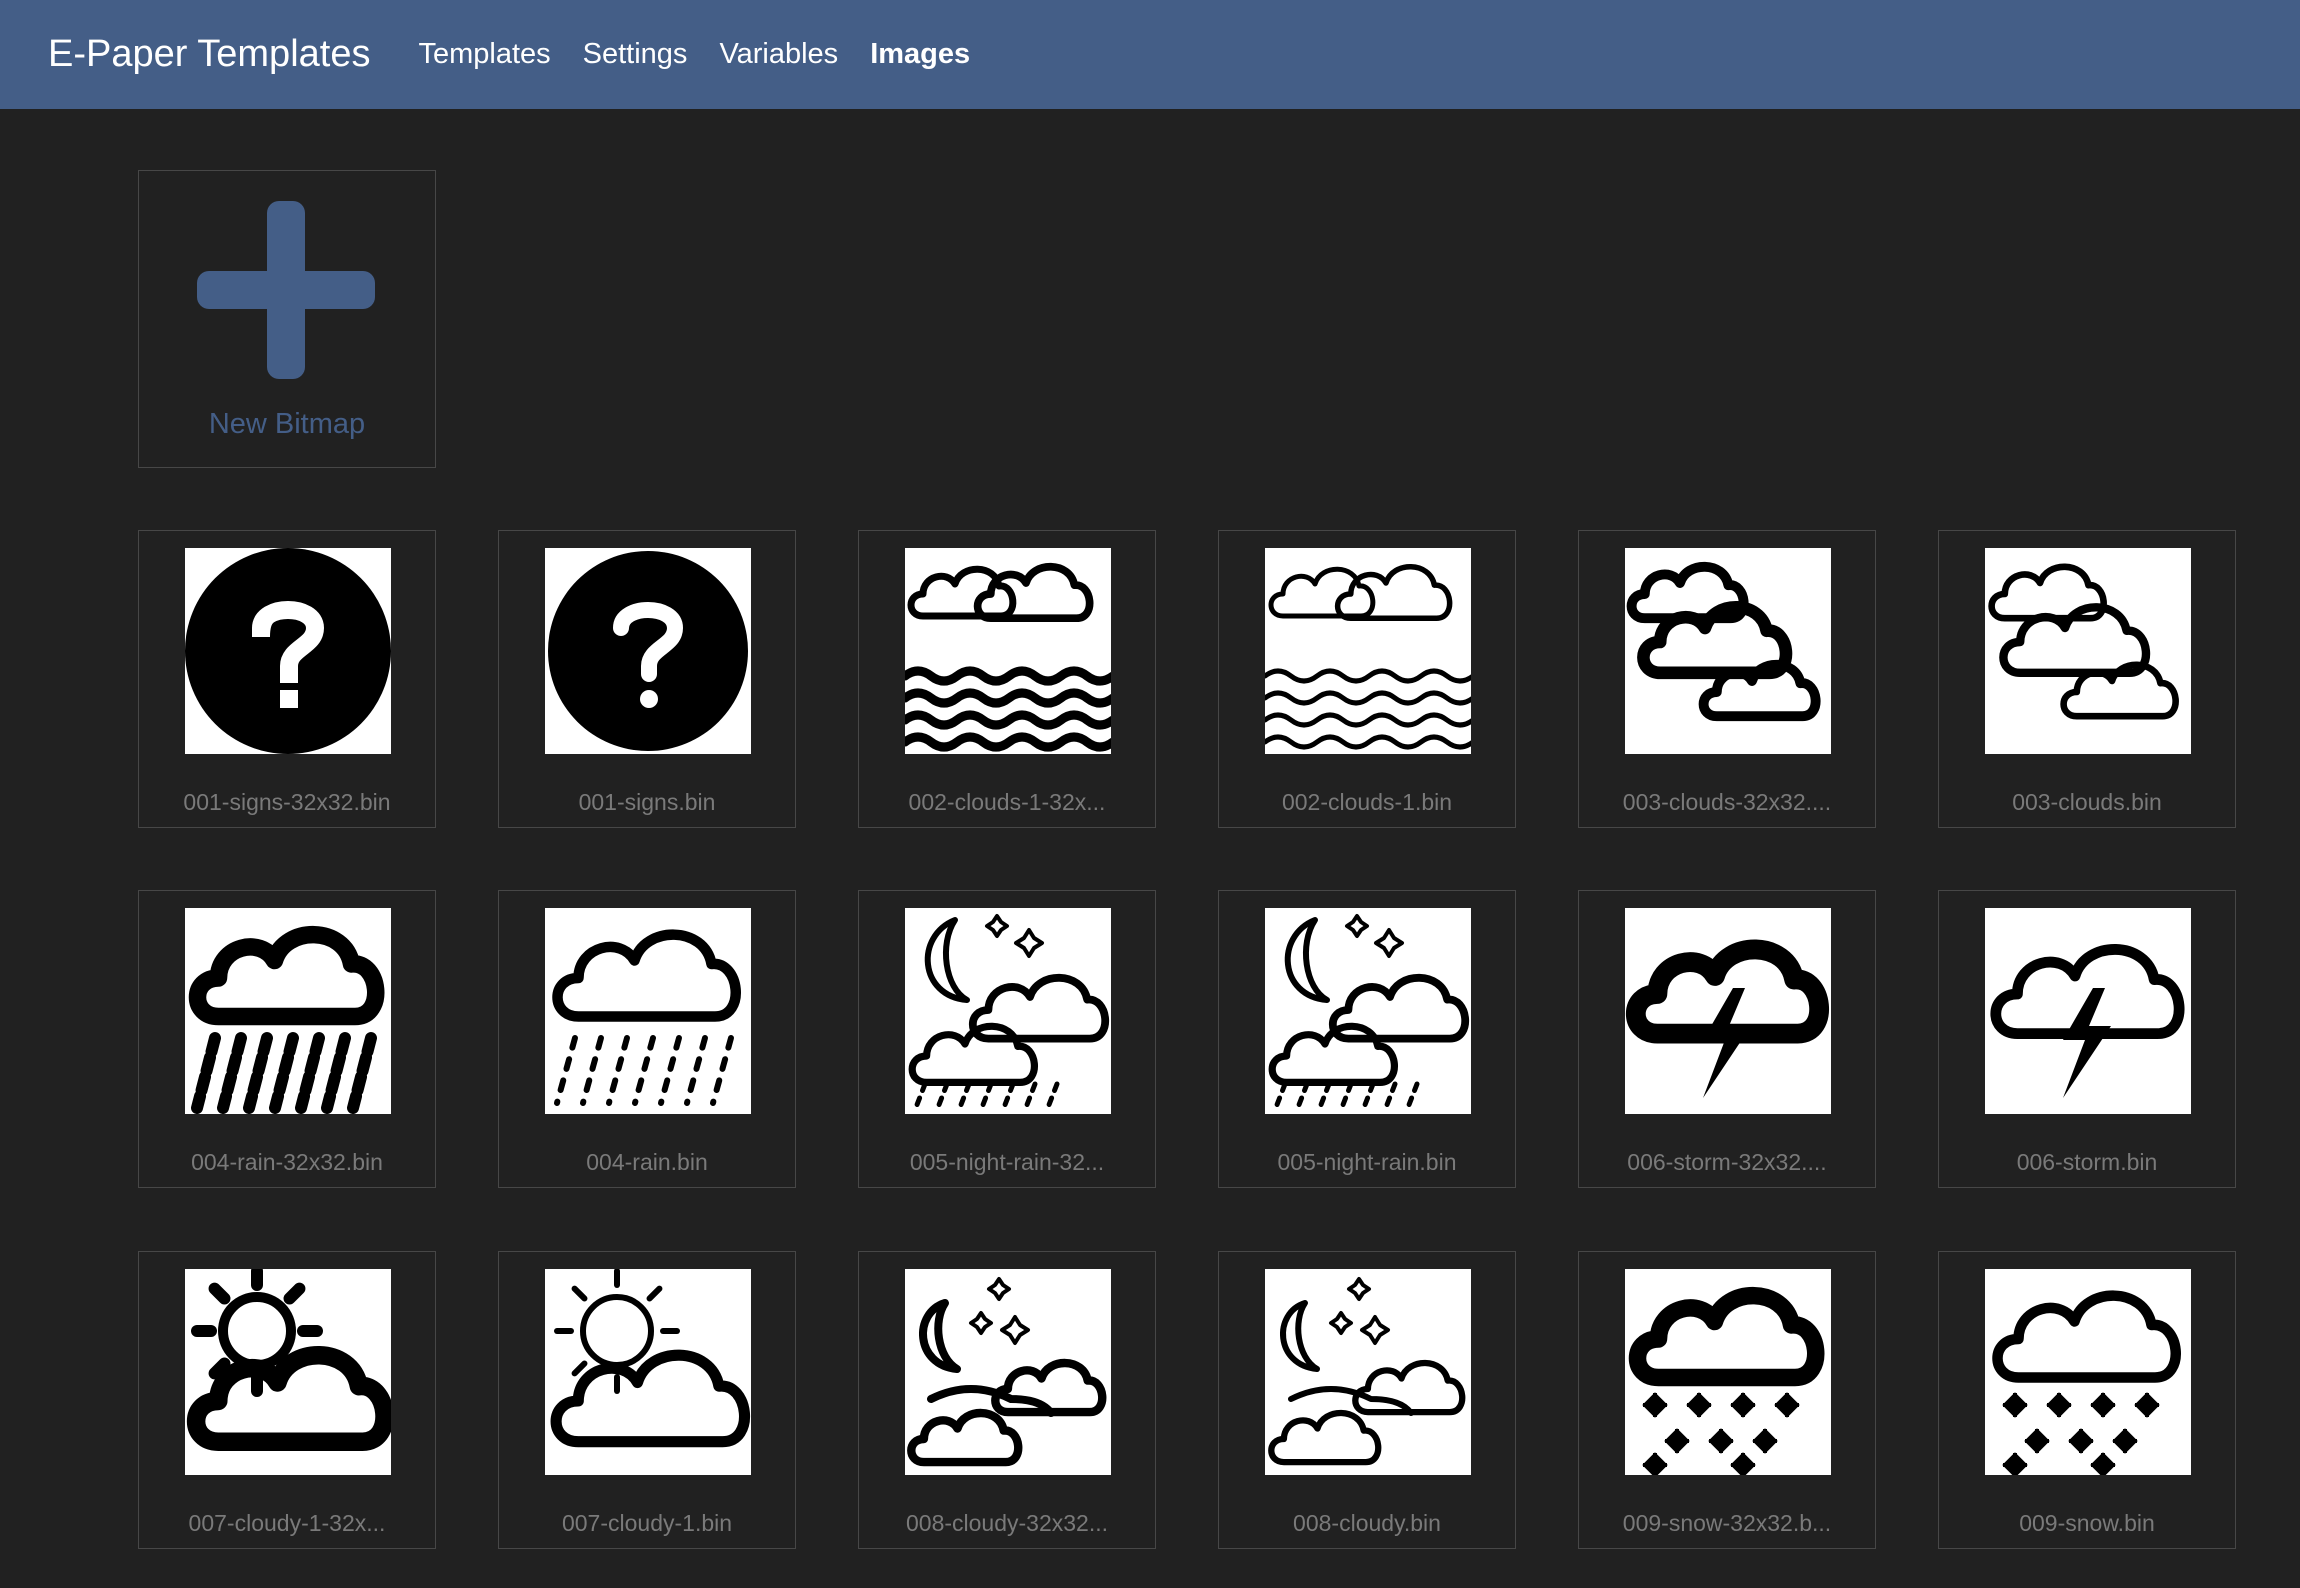 This screenshot has height=1588, width=2300. What do you see at coordinates (1367, 802) in the screenshot?
I see `image-filename: 002-clouds-1.bin` at bounding box center [1367, 802].